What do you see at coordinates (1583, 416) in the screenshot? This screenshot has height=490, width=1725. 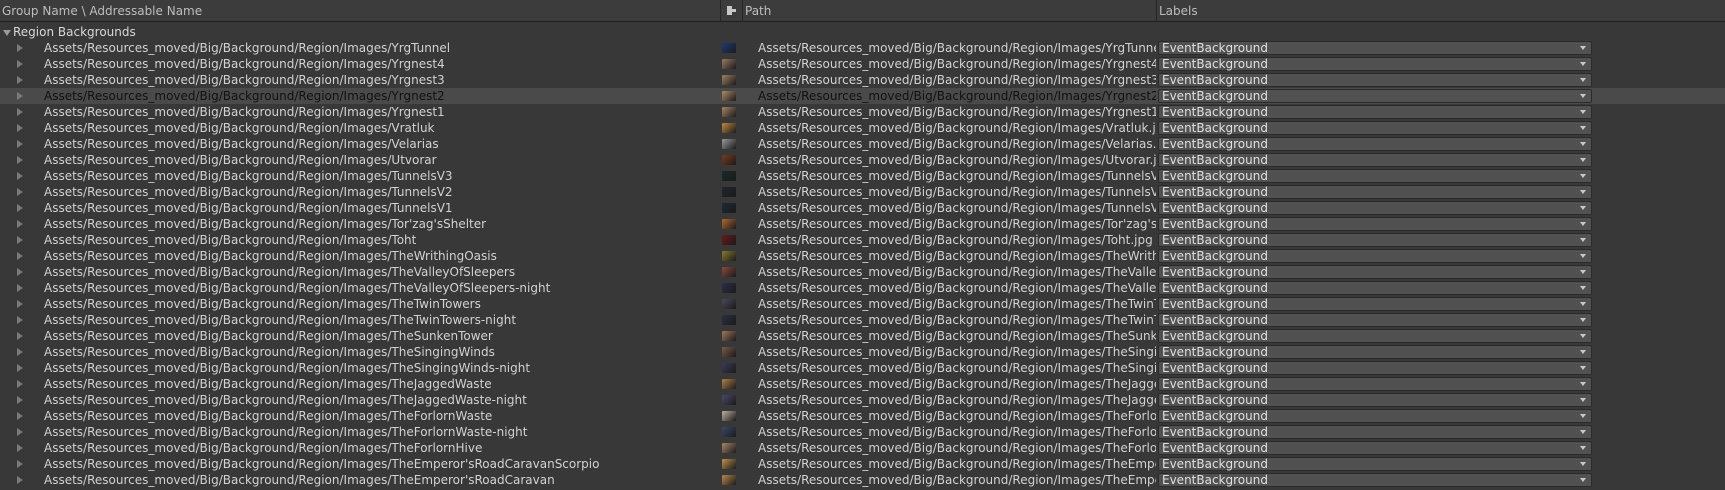 I see `chevron-down-icon` at bounding box center [1583, 416].